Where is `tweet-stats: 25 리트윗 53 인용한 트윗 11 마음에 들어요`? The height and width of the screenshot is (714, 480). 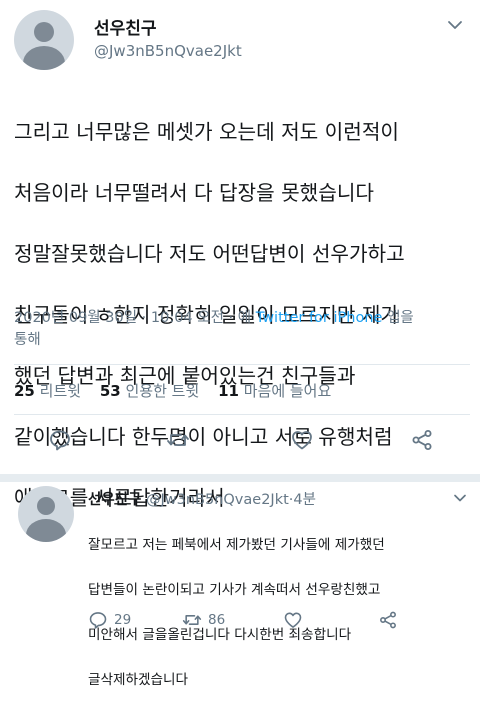 tweet-stats: 25 리트윗 53 인용한 트윗 11 마음에 들어요 is located at coordinates (179, 390).